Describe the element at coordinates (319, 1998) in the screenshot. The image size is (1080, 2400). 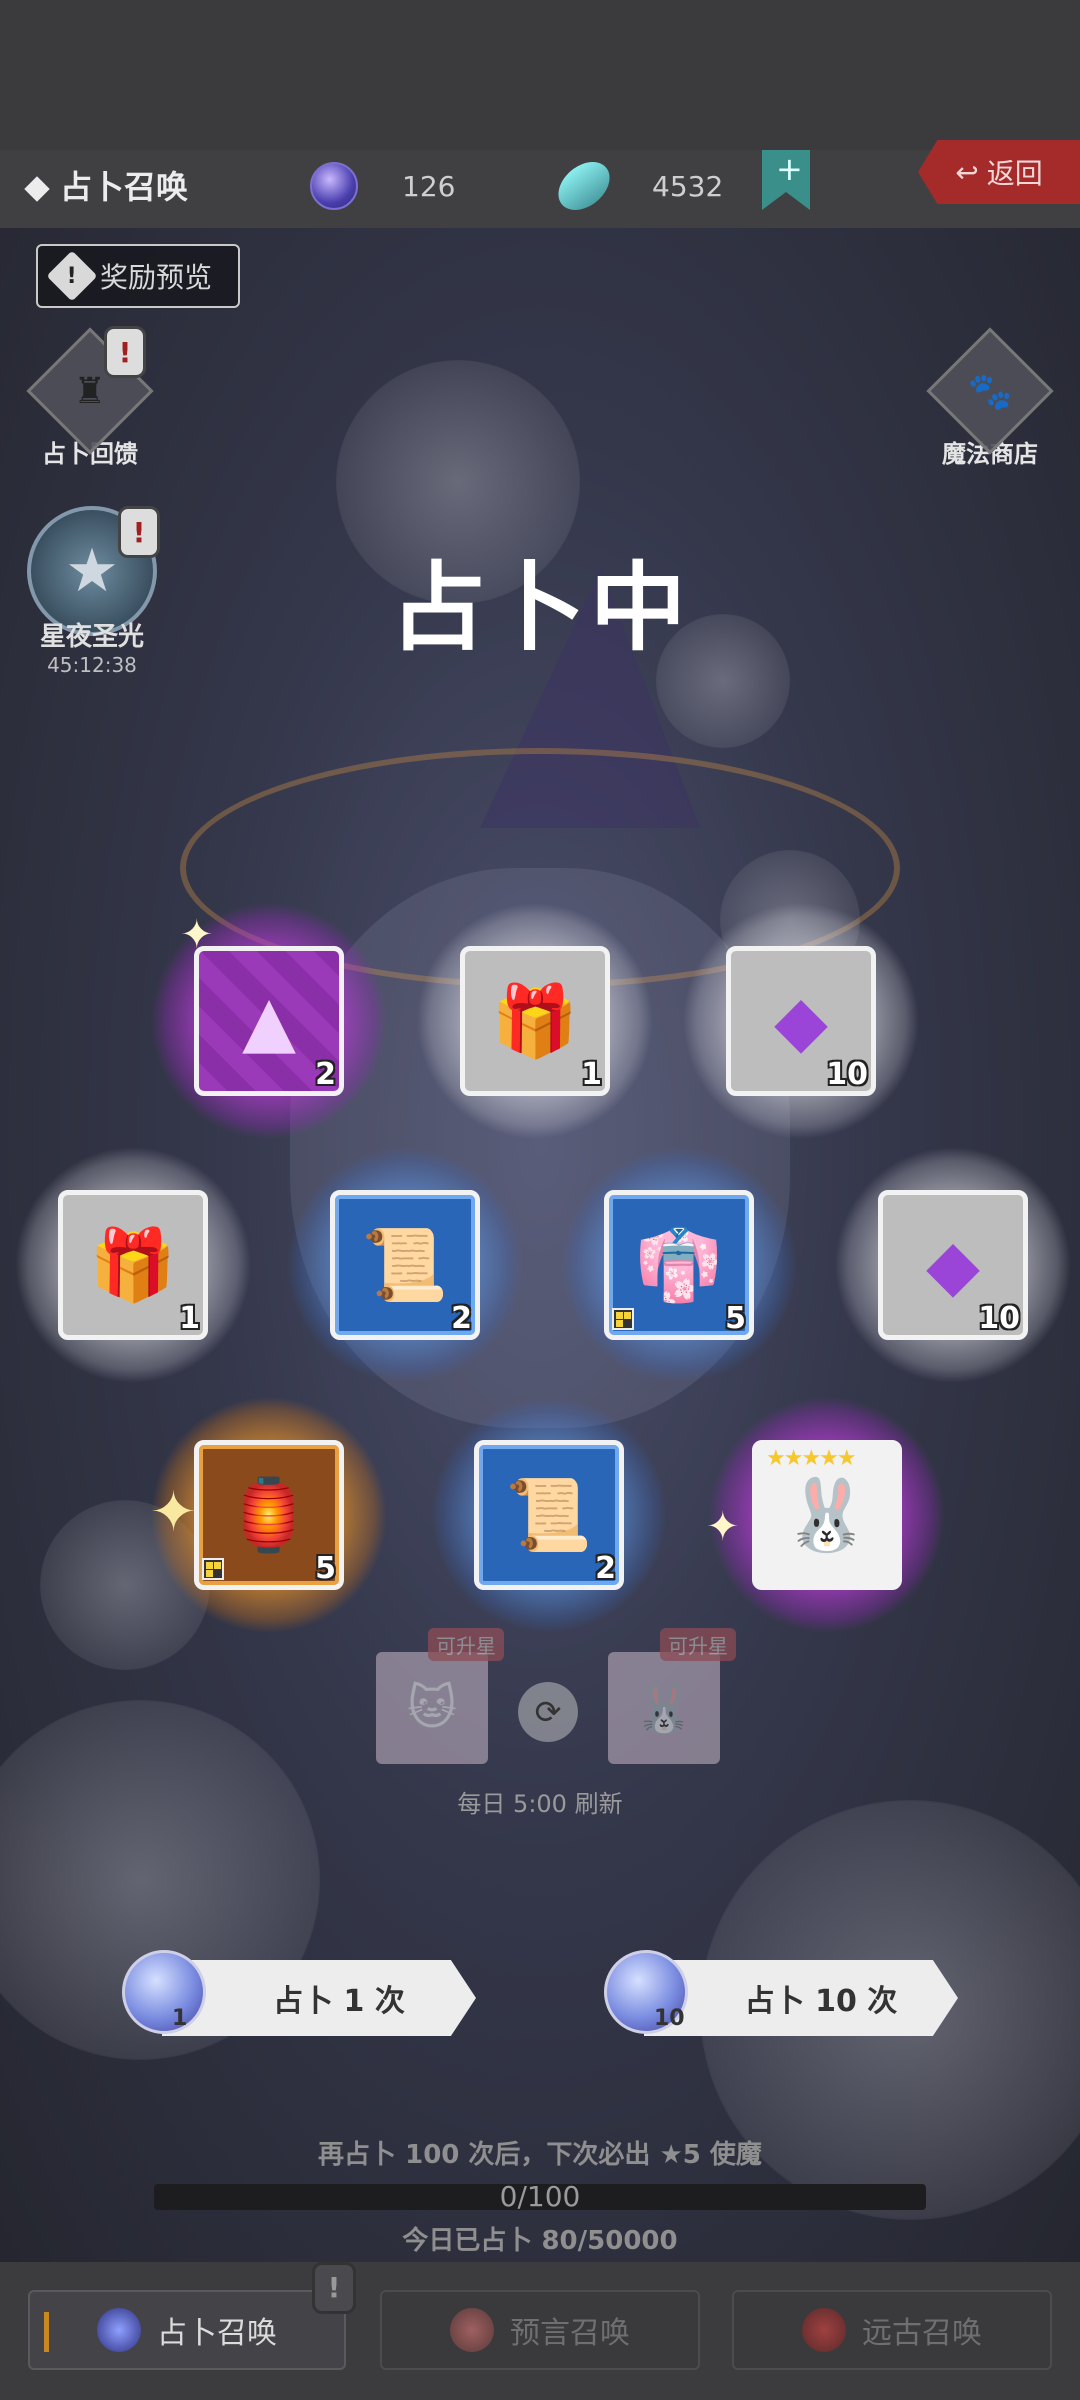
I see `draw-once-label: 占卜 1 次` at that location.